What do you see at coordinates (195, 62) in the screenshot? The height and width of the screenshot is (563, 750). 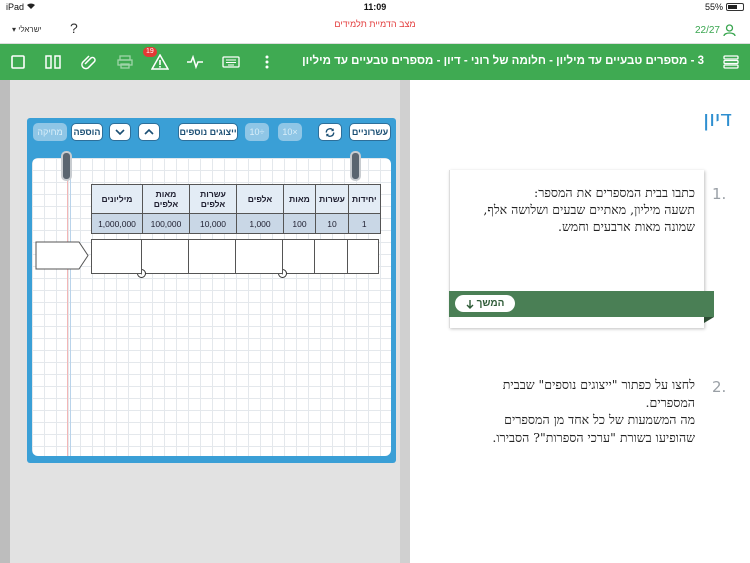 I see `activity-icon` at bounding box center [195, 62].